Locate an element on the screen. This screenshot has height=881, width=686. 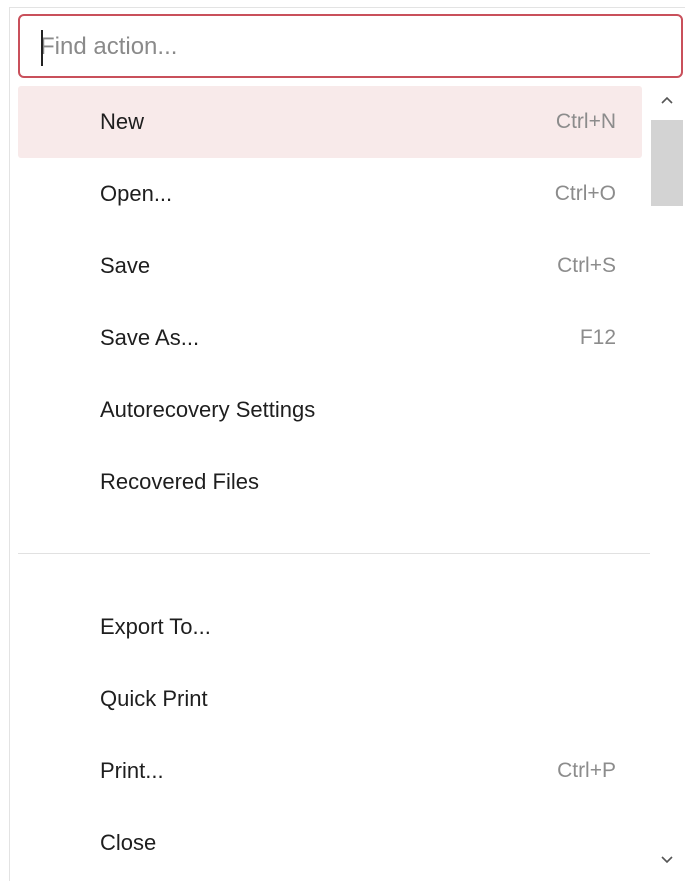
action-shortcut: Ctrl+P is located at coordinates (586, 770).